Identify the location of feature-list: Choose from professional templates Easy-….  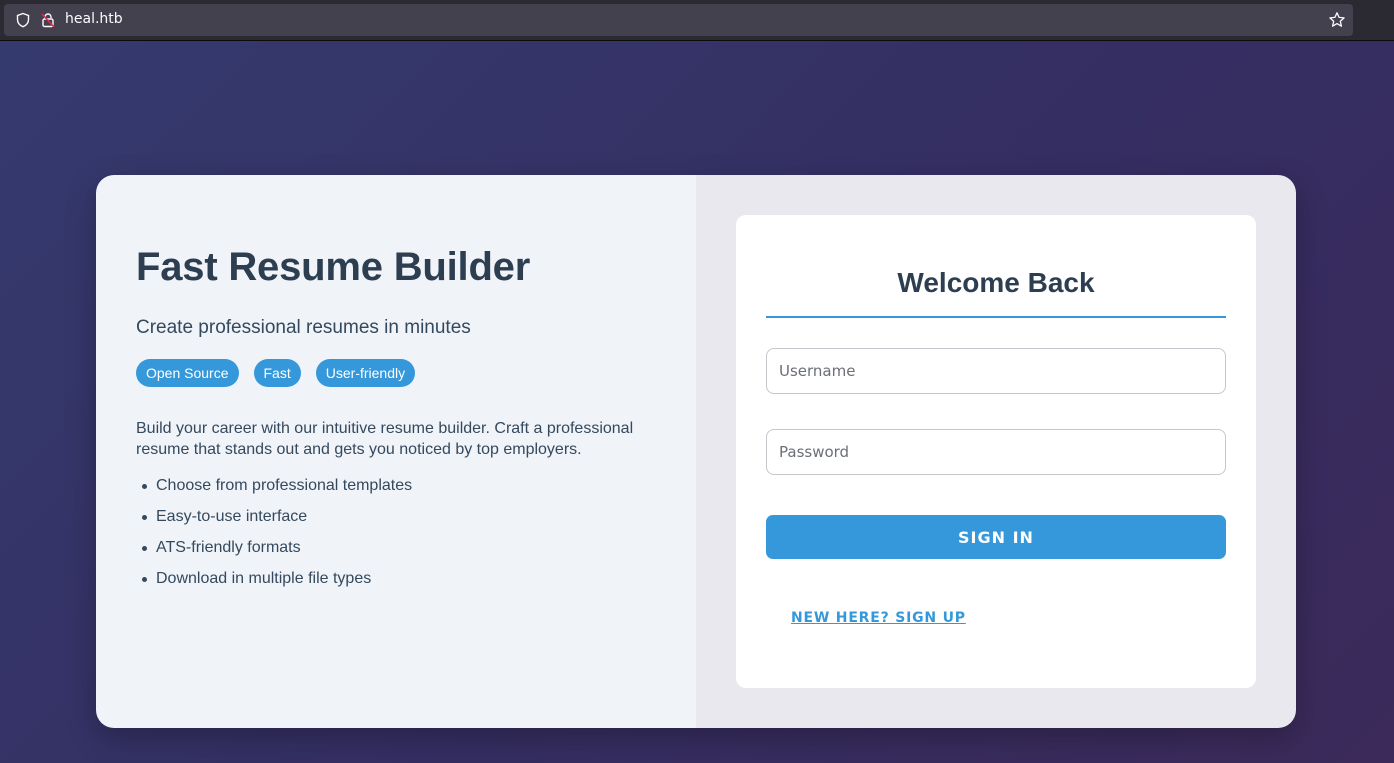
(274, 537).